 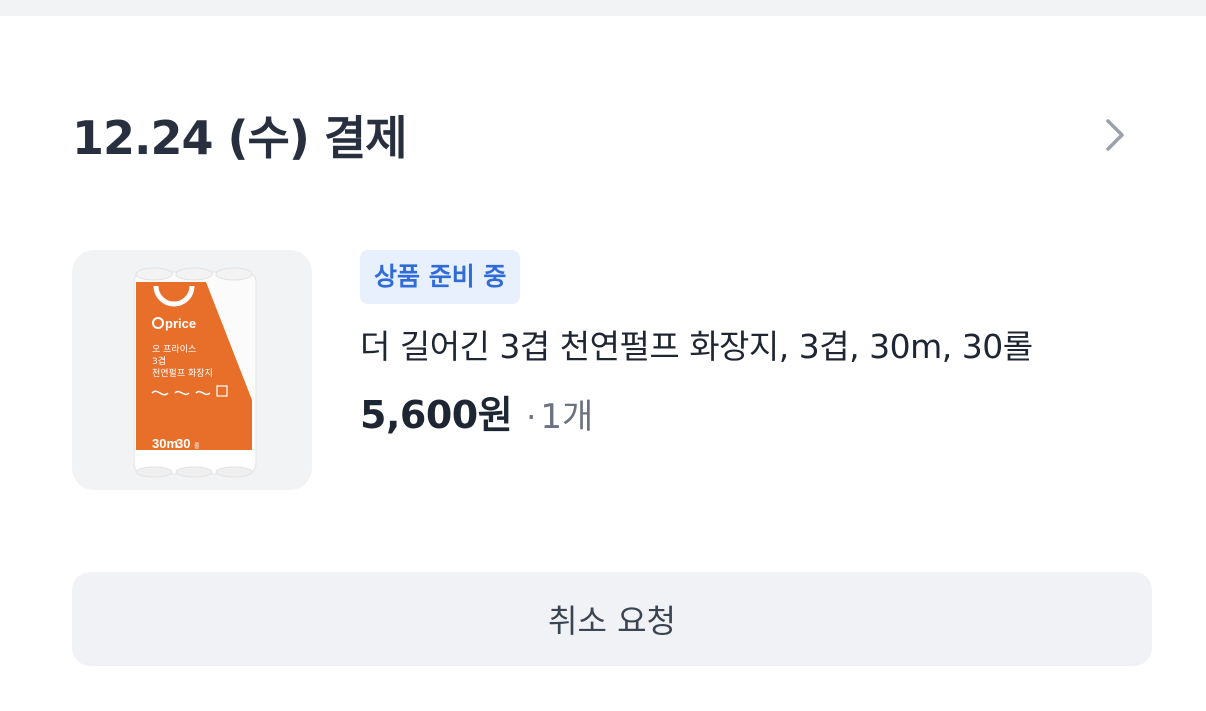 What do you see at coordinates (1115, 135) in the screenshot?
I see `chevron-right-icon` at bounding box center [1115, 135].